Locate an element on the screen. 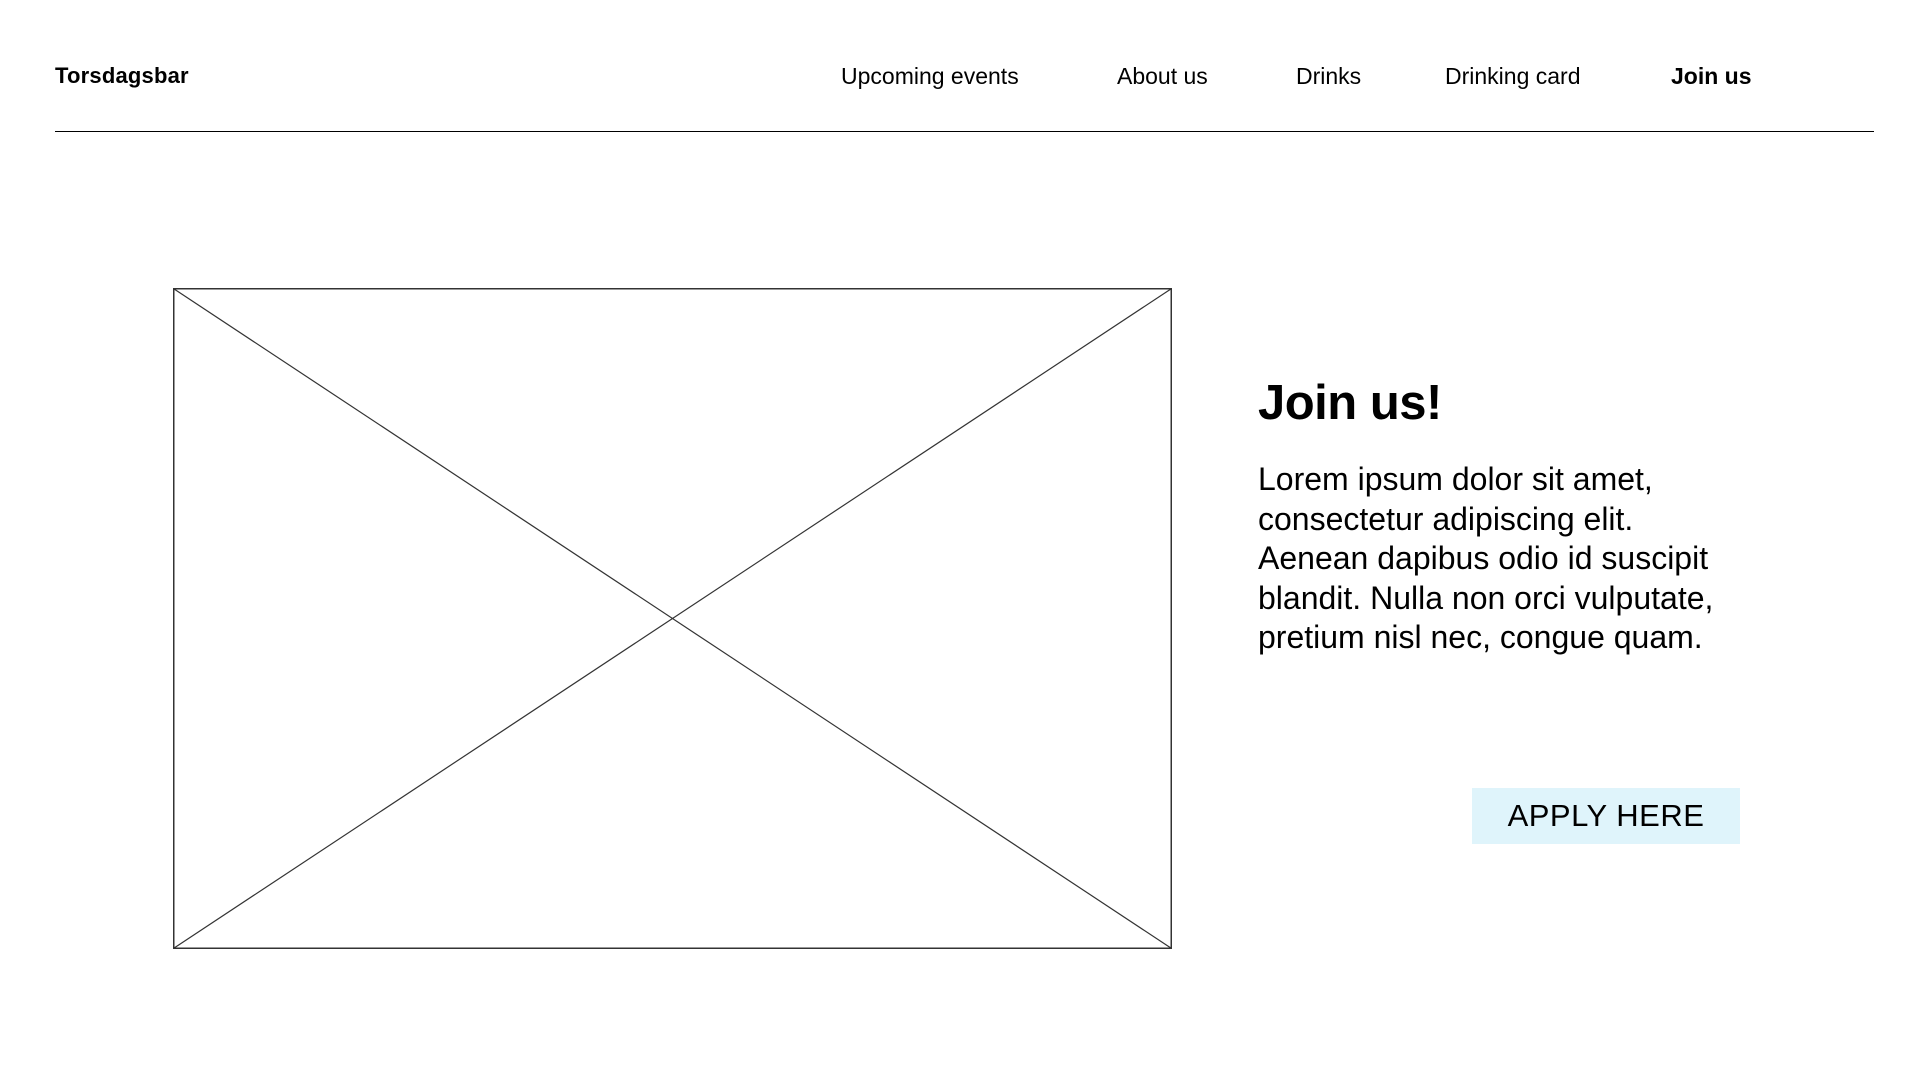 This screenshot has width=1920, height=1080. nav-item-join-us: Join us is located at coordinates (1711, 76).